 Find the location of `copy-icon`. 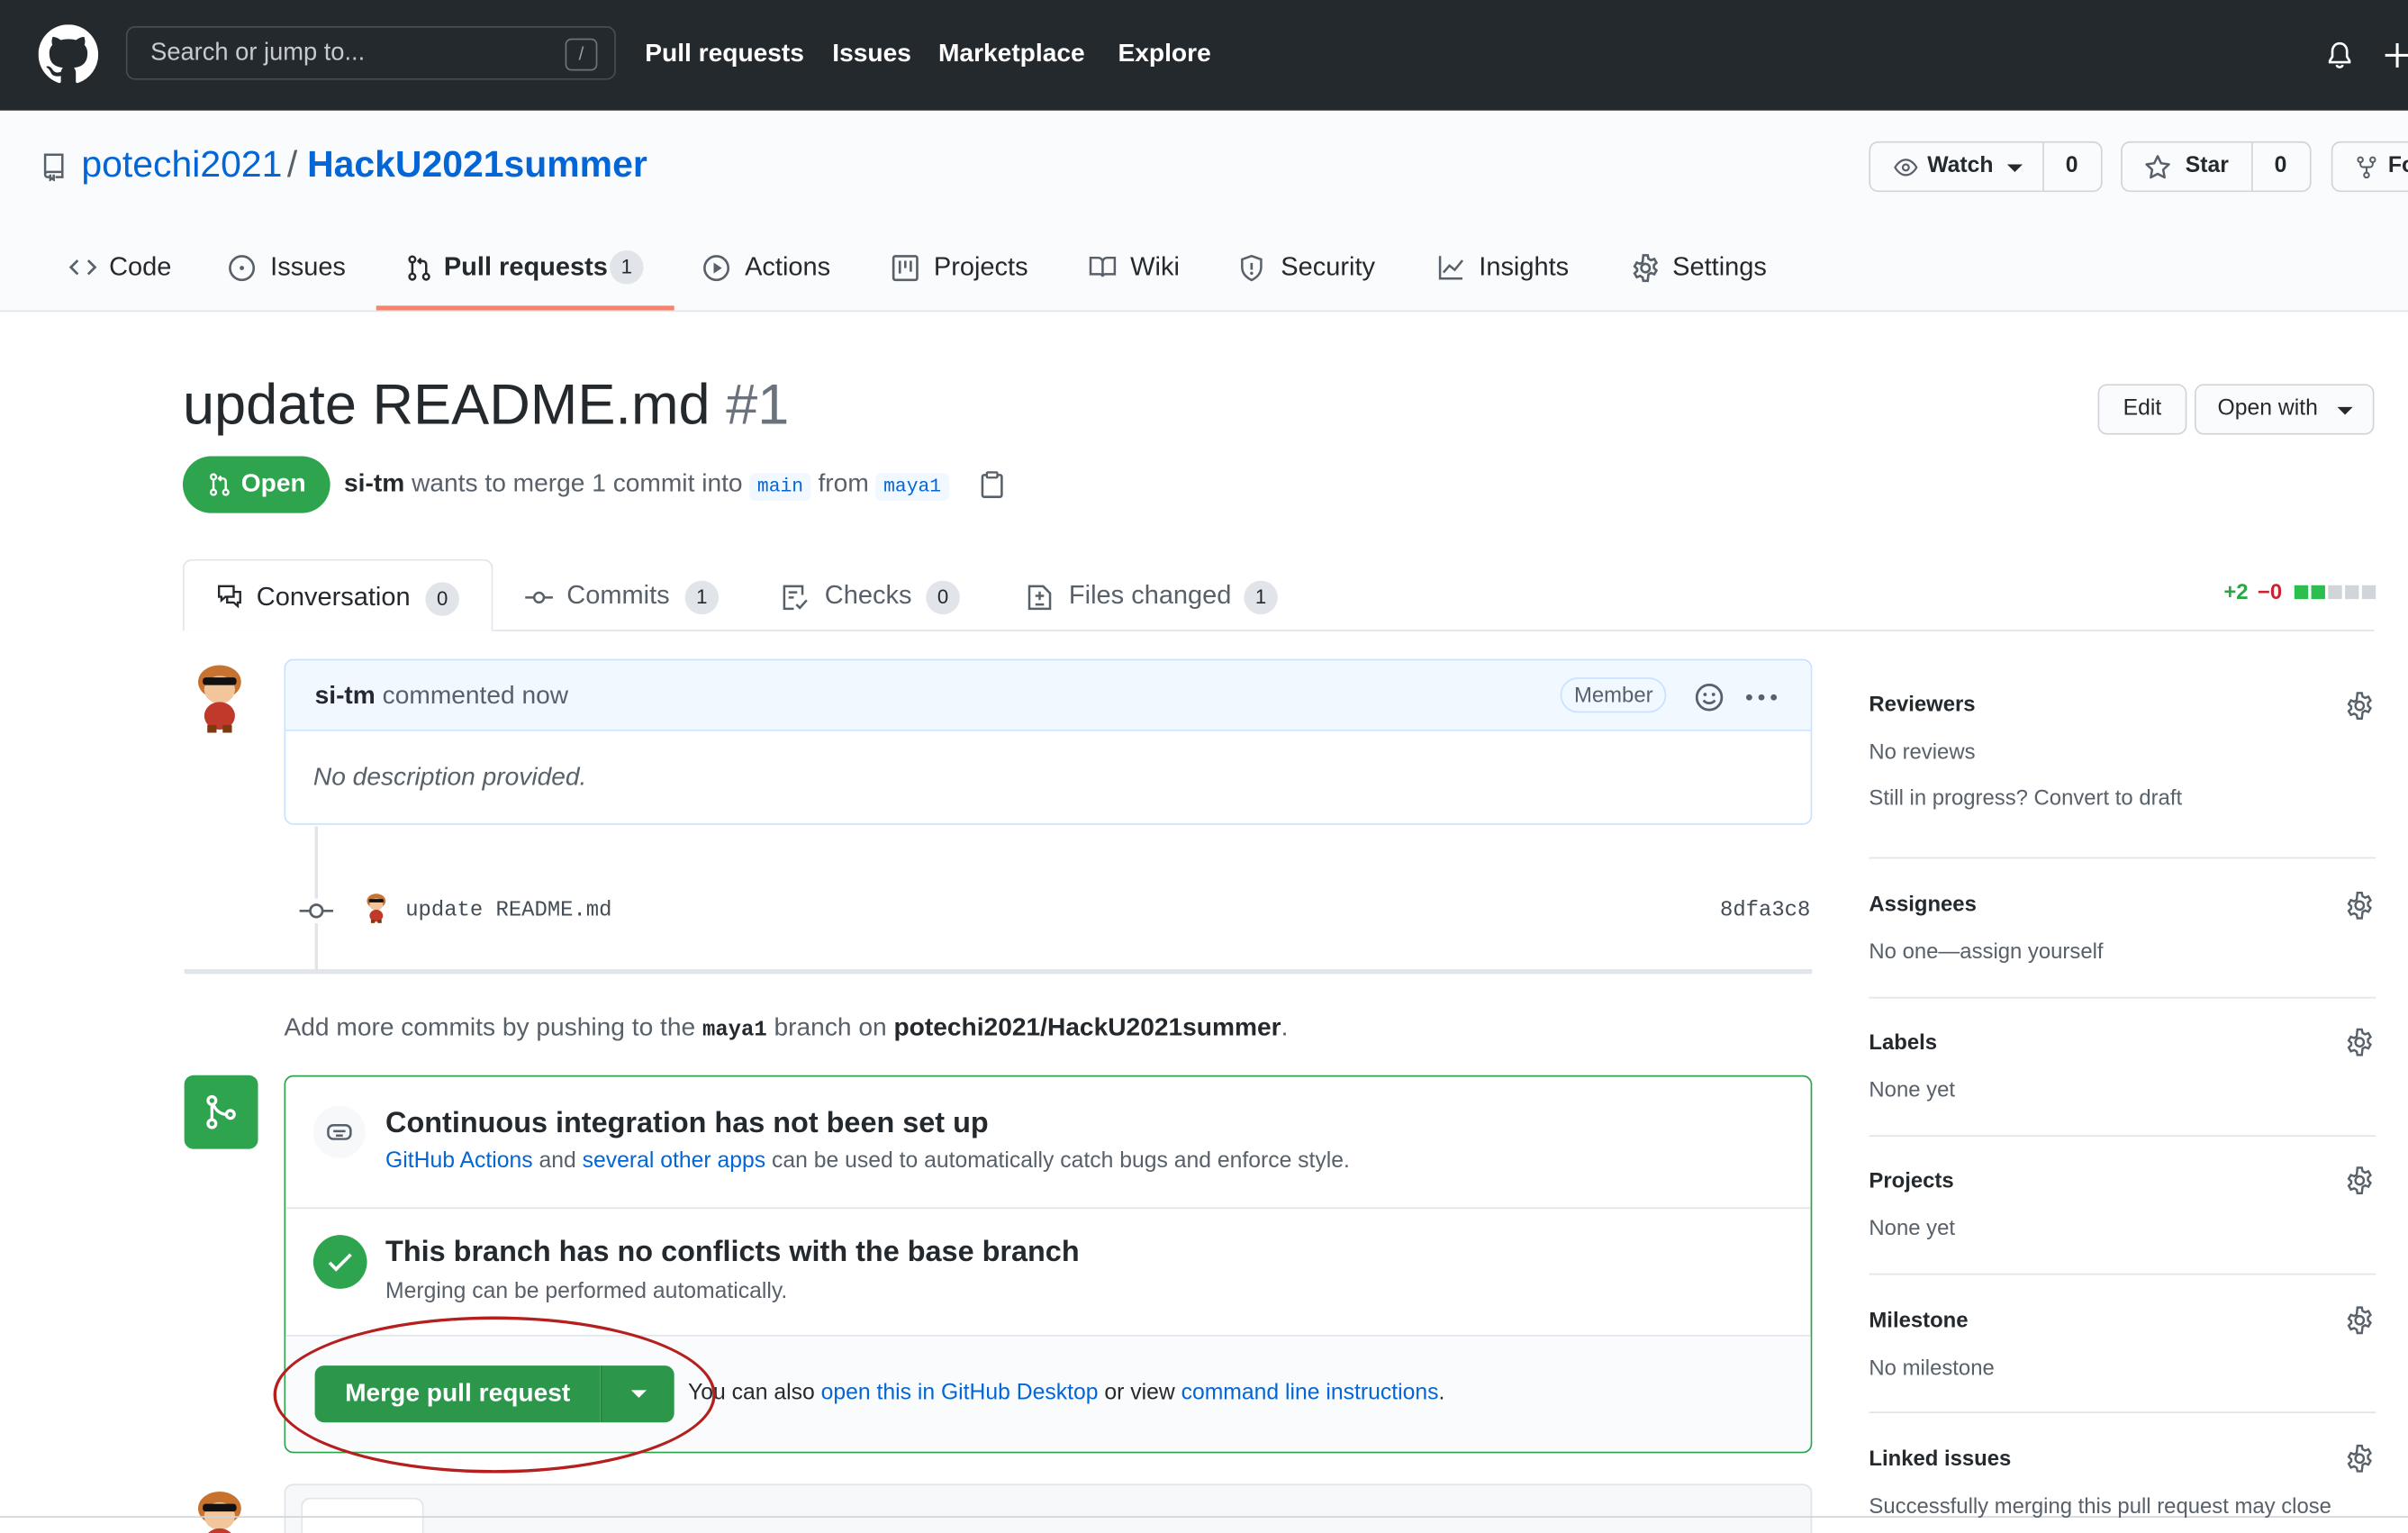

copy-icon is located at coordinates (992, 485).